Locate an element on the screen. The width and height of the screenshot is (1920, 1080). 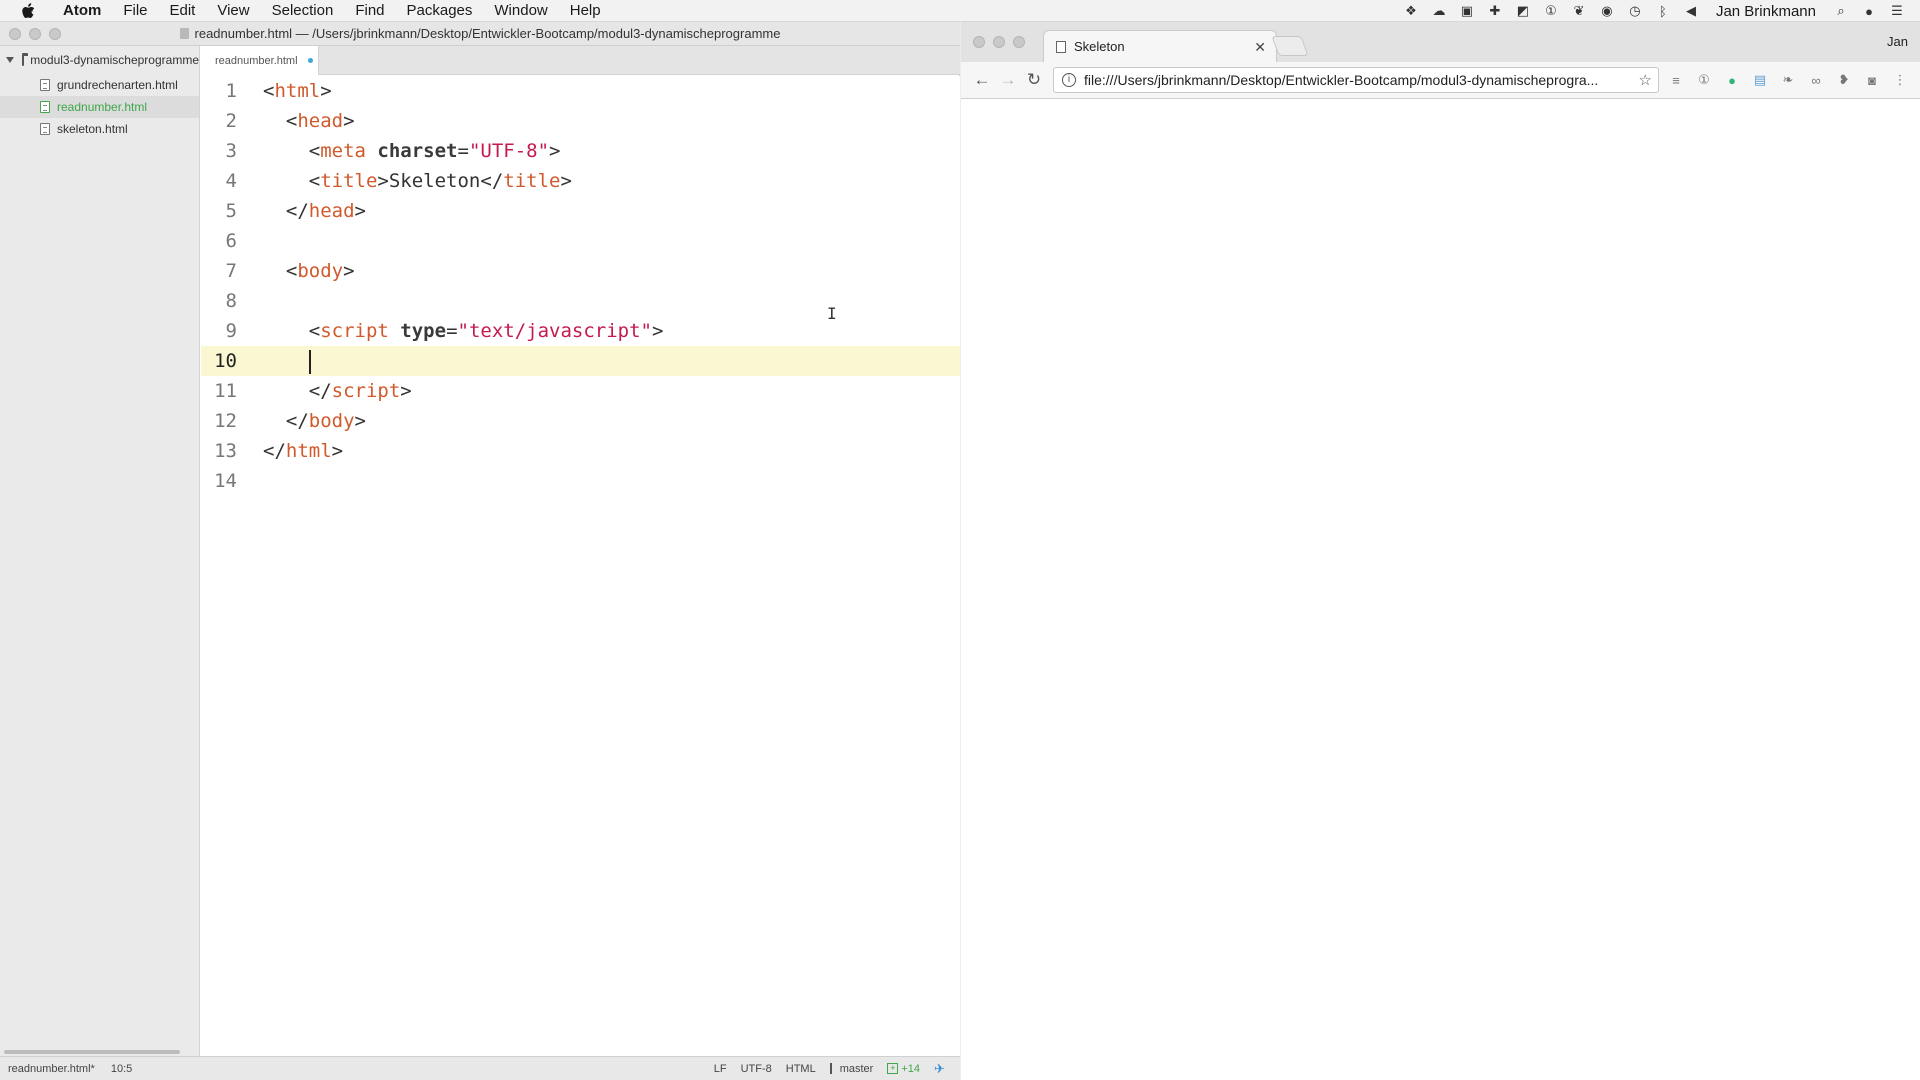
volume-icon: ◀ is located at coordinates (1691, 11).